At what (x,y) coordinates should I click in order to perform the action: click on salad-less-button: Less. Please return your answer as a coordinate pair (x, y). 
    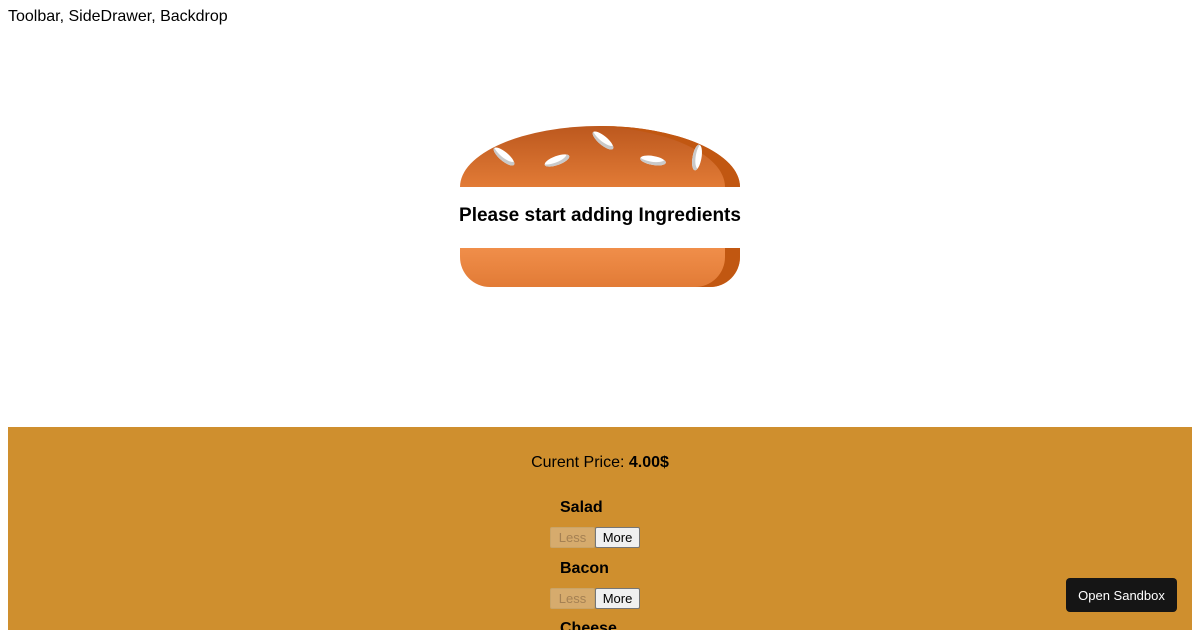
    Looking at the image, I should click on (572, 537).